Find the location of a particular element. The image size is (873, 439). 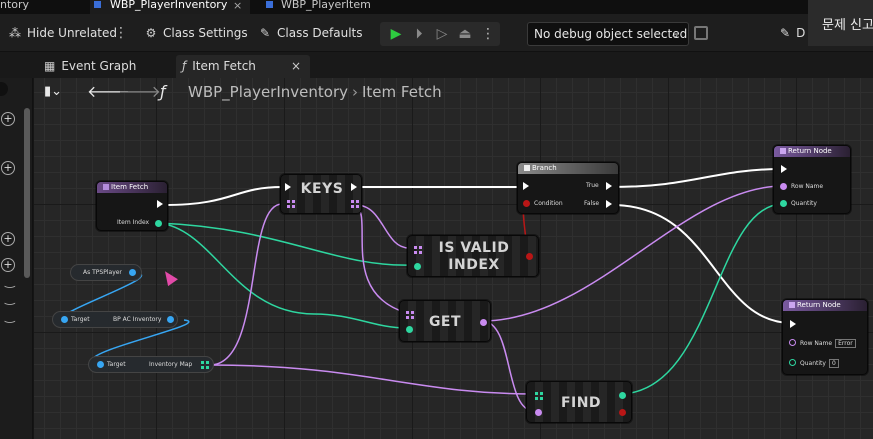

graph-tab-bar: ▦ Event Graph ƒ Item Fetch × is located at coordinates (436, 65).